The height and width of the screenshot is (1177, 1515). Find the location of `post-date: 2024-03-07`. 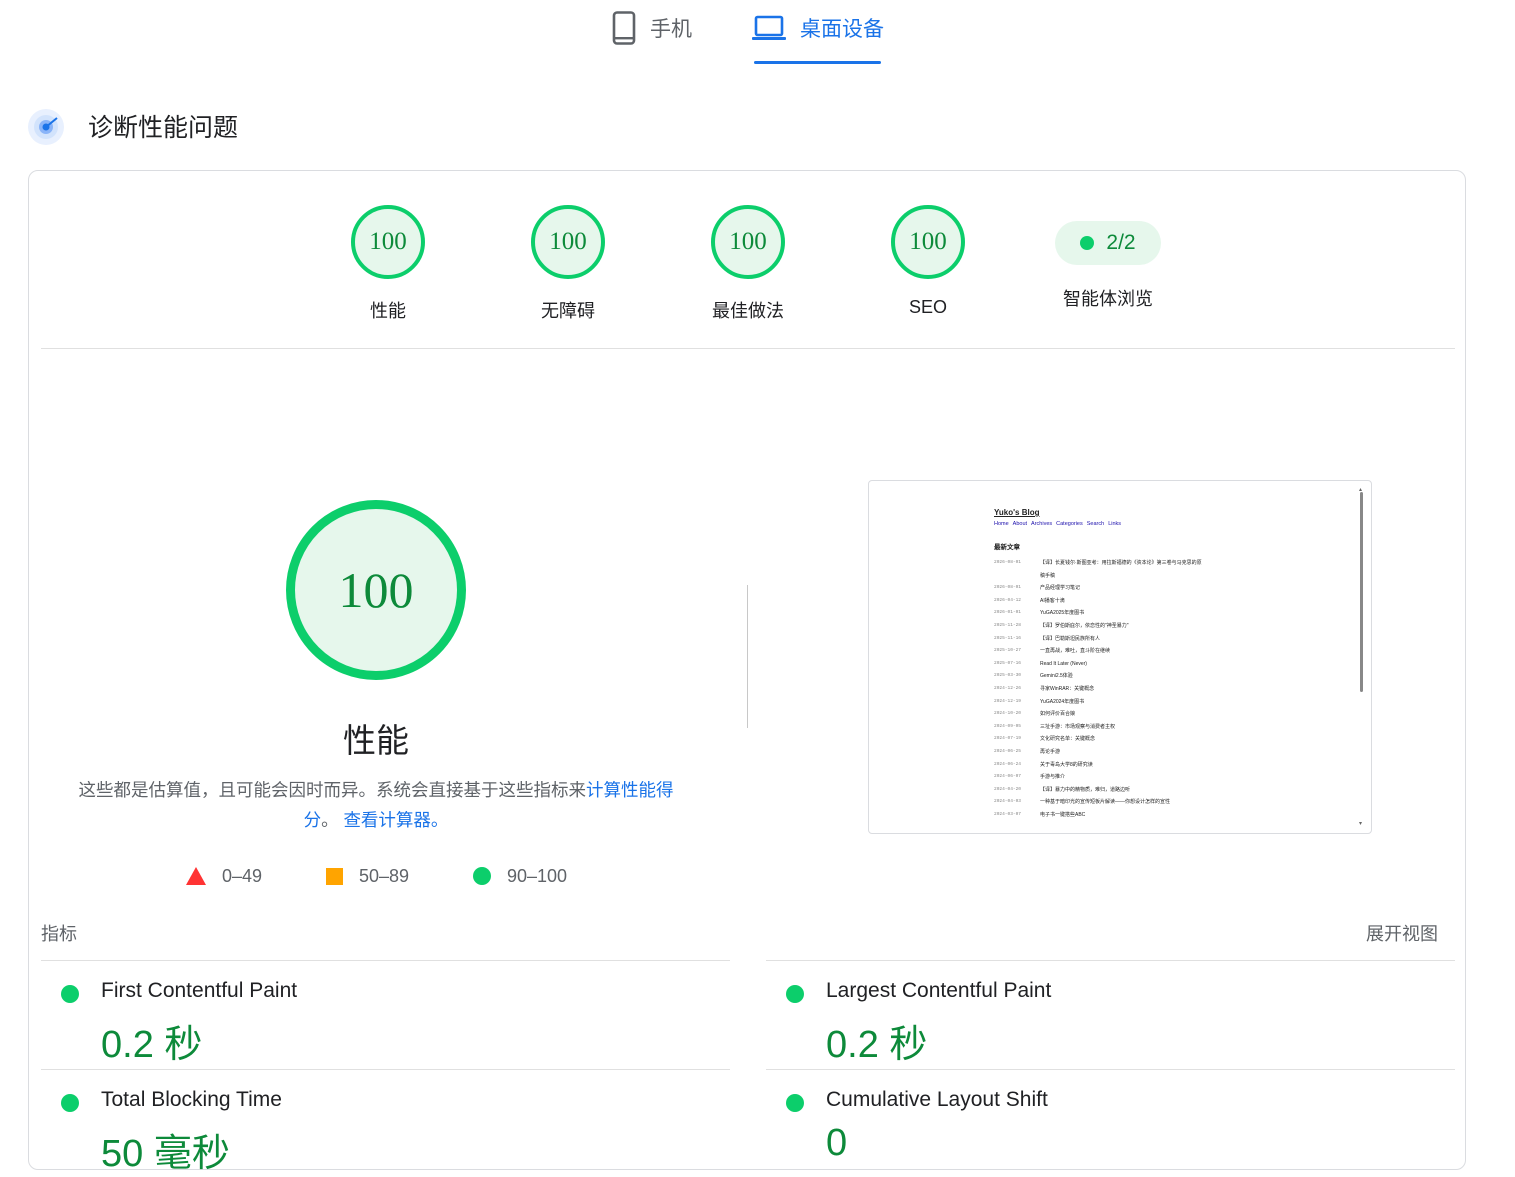

post-date: 2024-03-07 is located at coordinates (1008, 814).